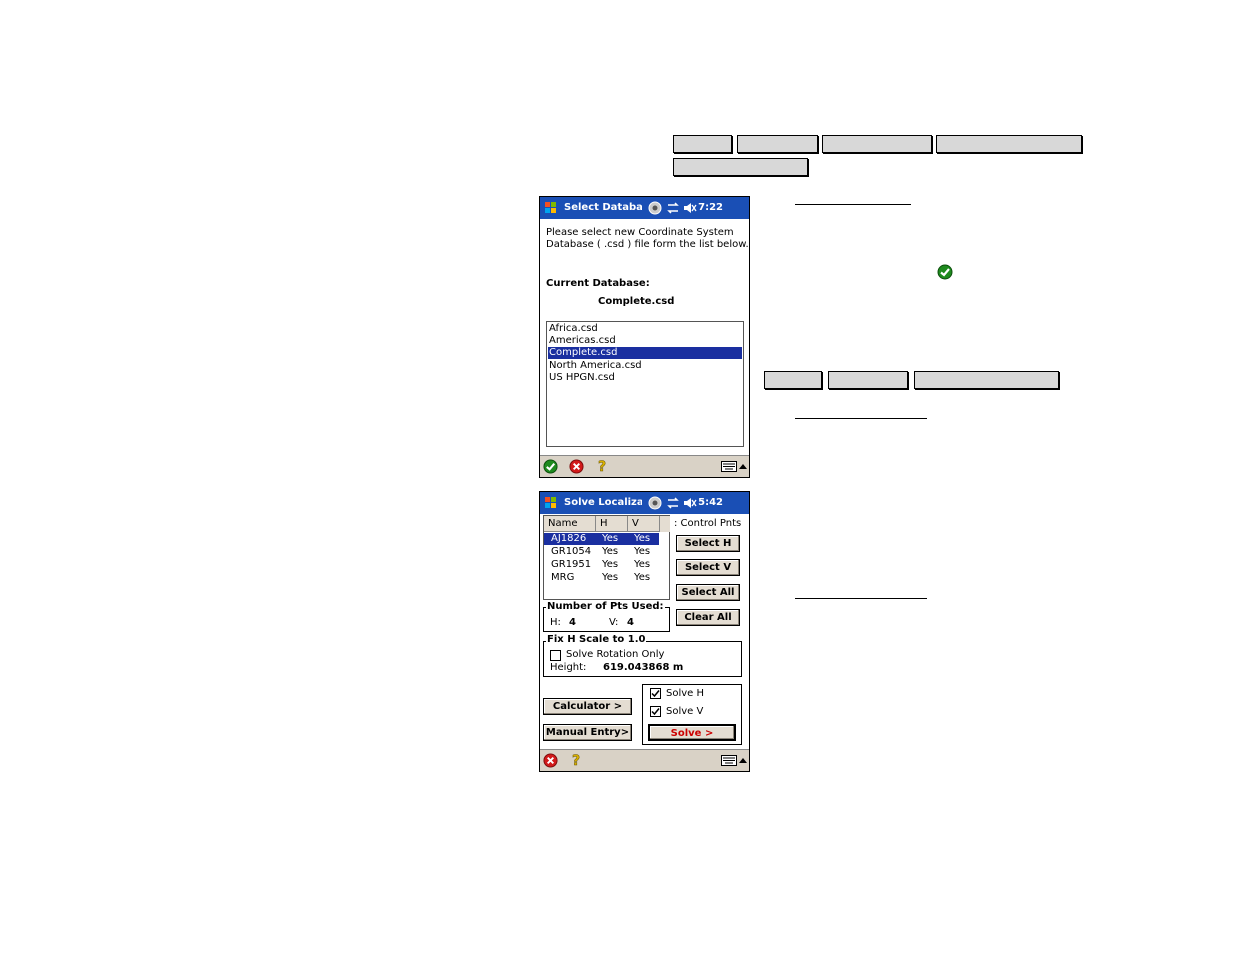  What do you see at coordinates (614, 622) in the screenshot?
I see `v-count-label: V:` at bounding box center [614, 622].